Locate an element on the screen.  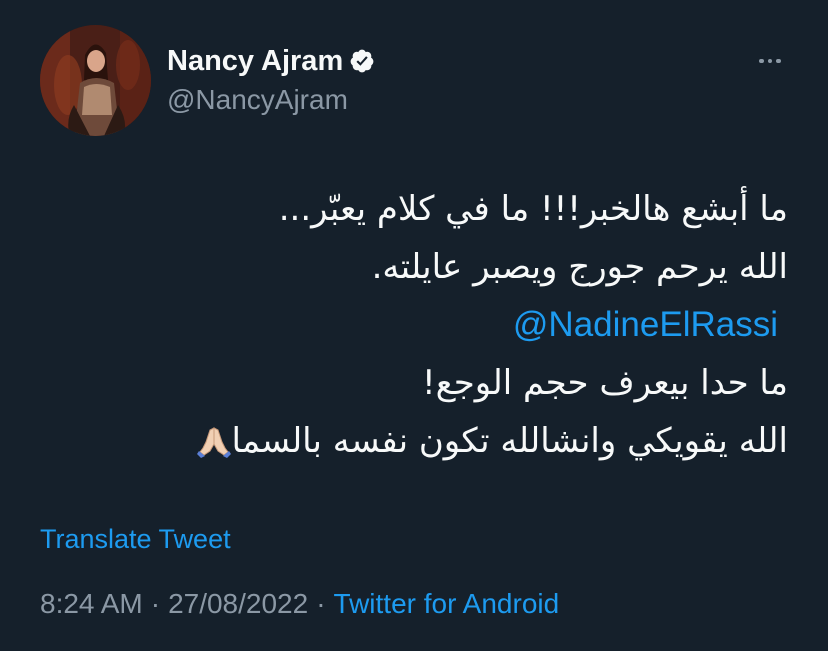
translate-tweet-link: Translate Tweet is located at coordinates (135, 539).